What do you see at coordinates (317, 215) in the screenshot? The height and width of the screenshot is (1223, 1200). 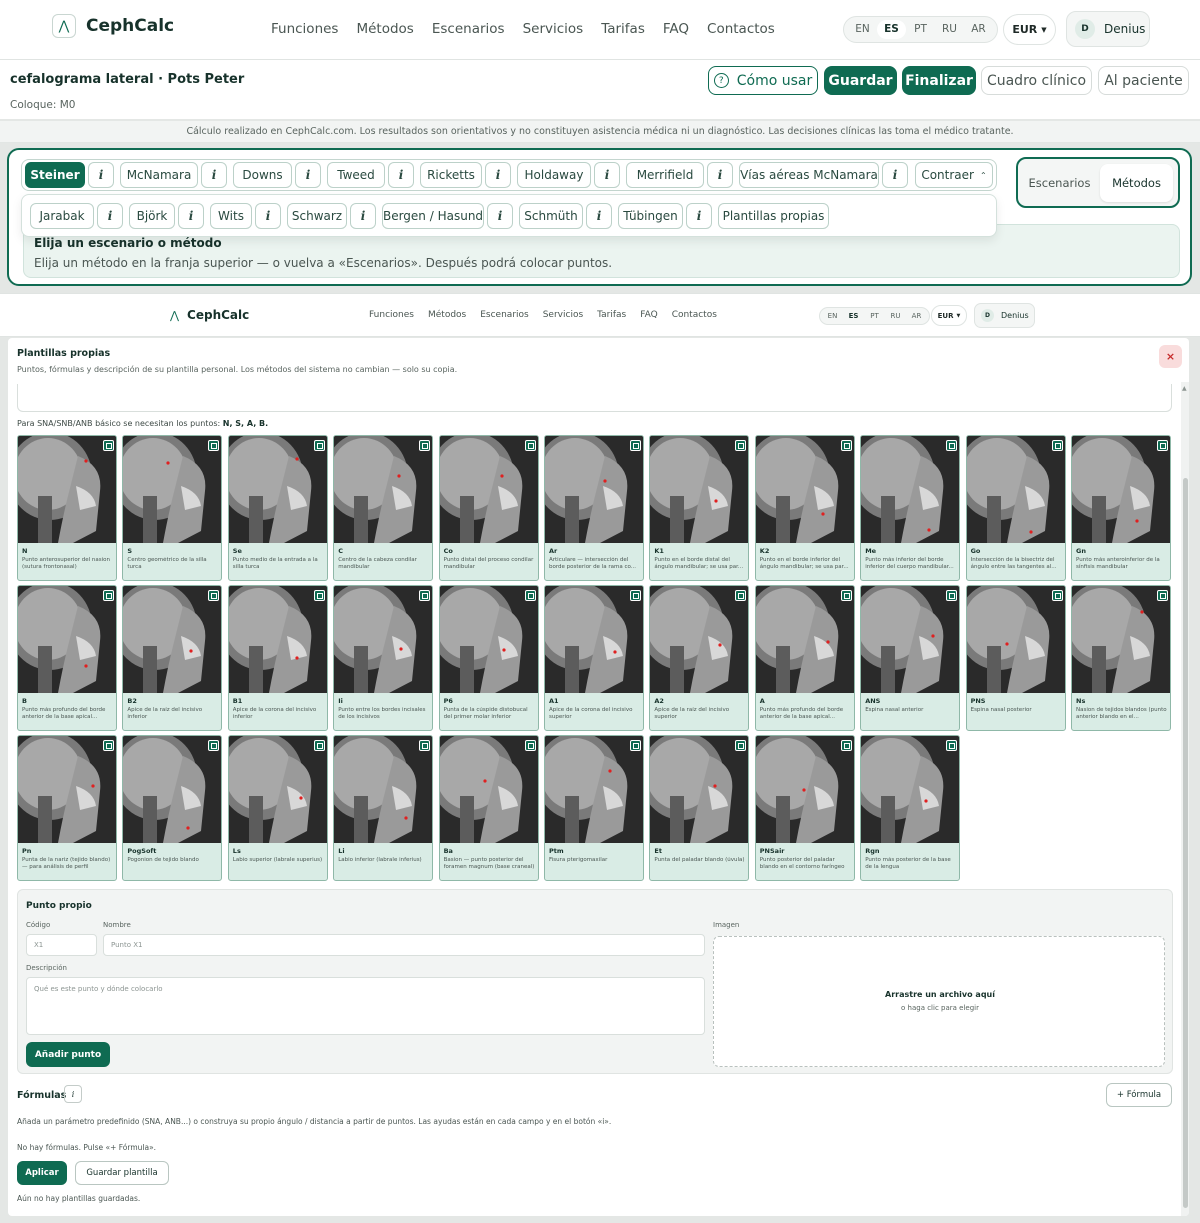 I see `tab-schwarz: Schwarz` at bounding box center [317, 215].